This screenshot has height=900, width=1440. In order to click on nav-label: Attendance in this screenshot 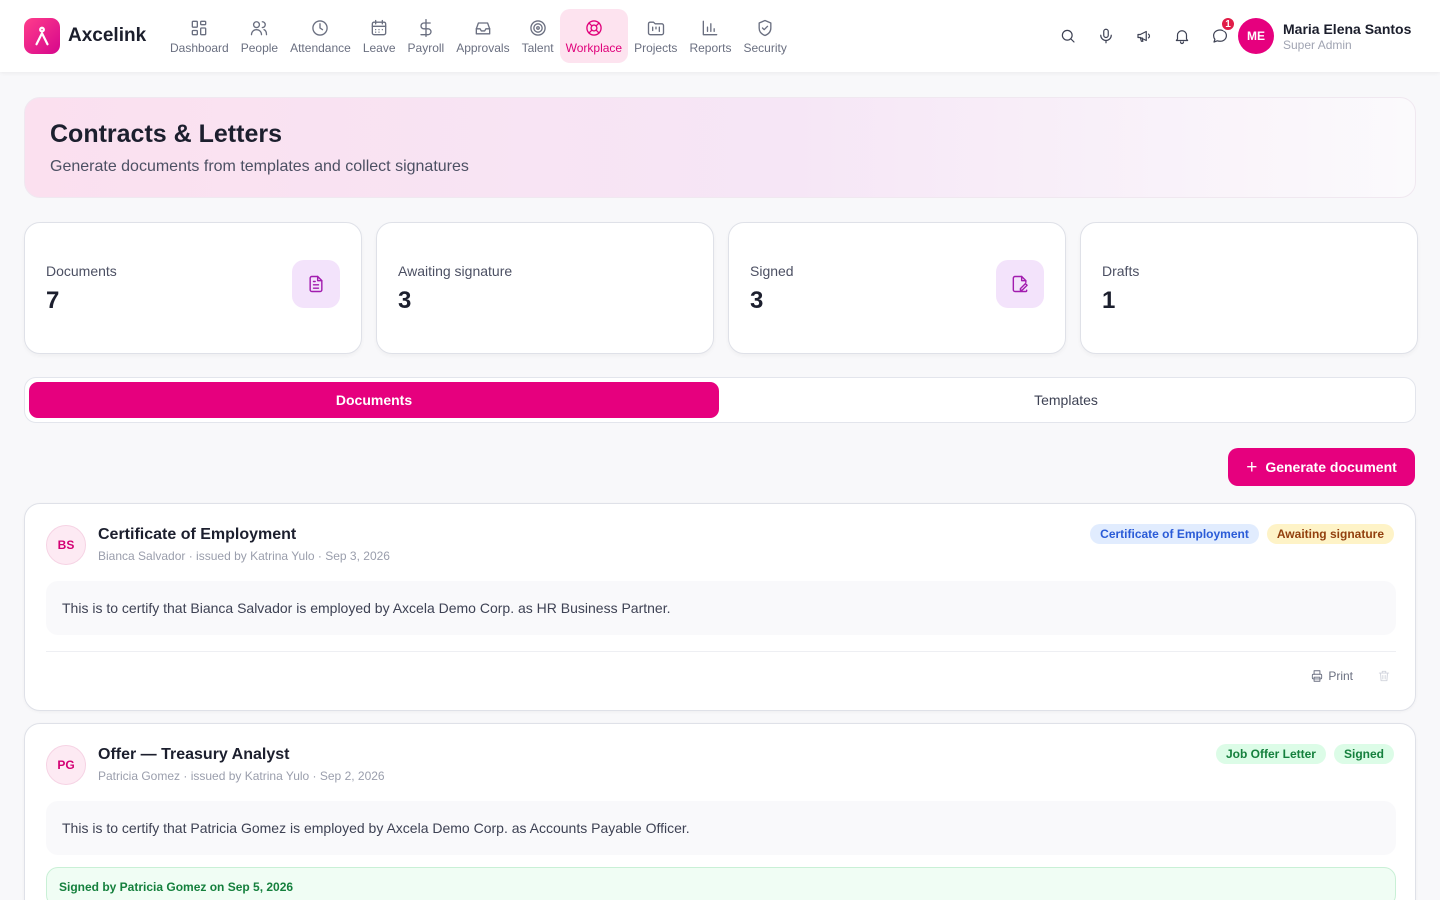, I will do `click(320, 47)`.